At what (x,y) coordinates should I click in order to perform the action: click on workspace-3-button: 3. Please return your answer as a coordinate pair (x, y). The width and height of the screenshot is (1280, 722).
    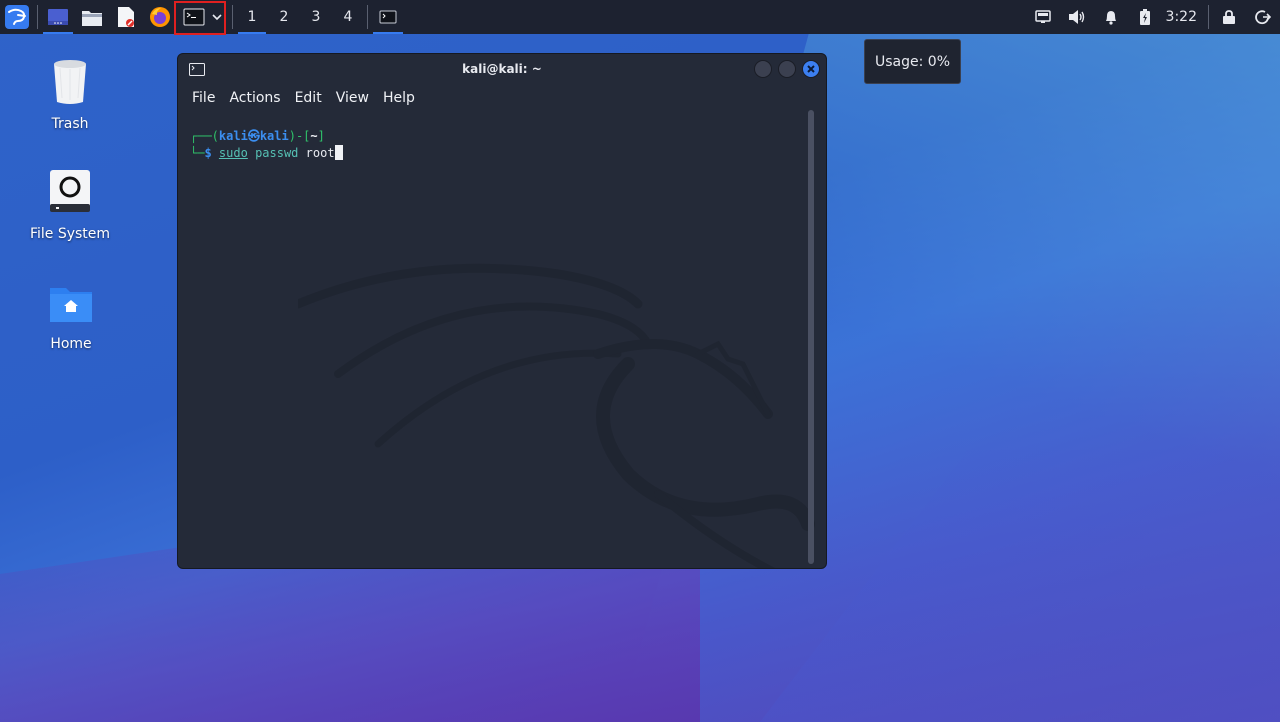
    Looking at the image, I should click on (316, 17).